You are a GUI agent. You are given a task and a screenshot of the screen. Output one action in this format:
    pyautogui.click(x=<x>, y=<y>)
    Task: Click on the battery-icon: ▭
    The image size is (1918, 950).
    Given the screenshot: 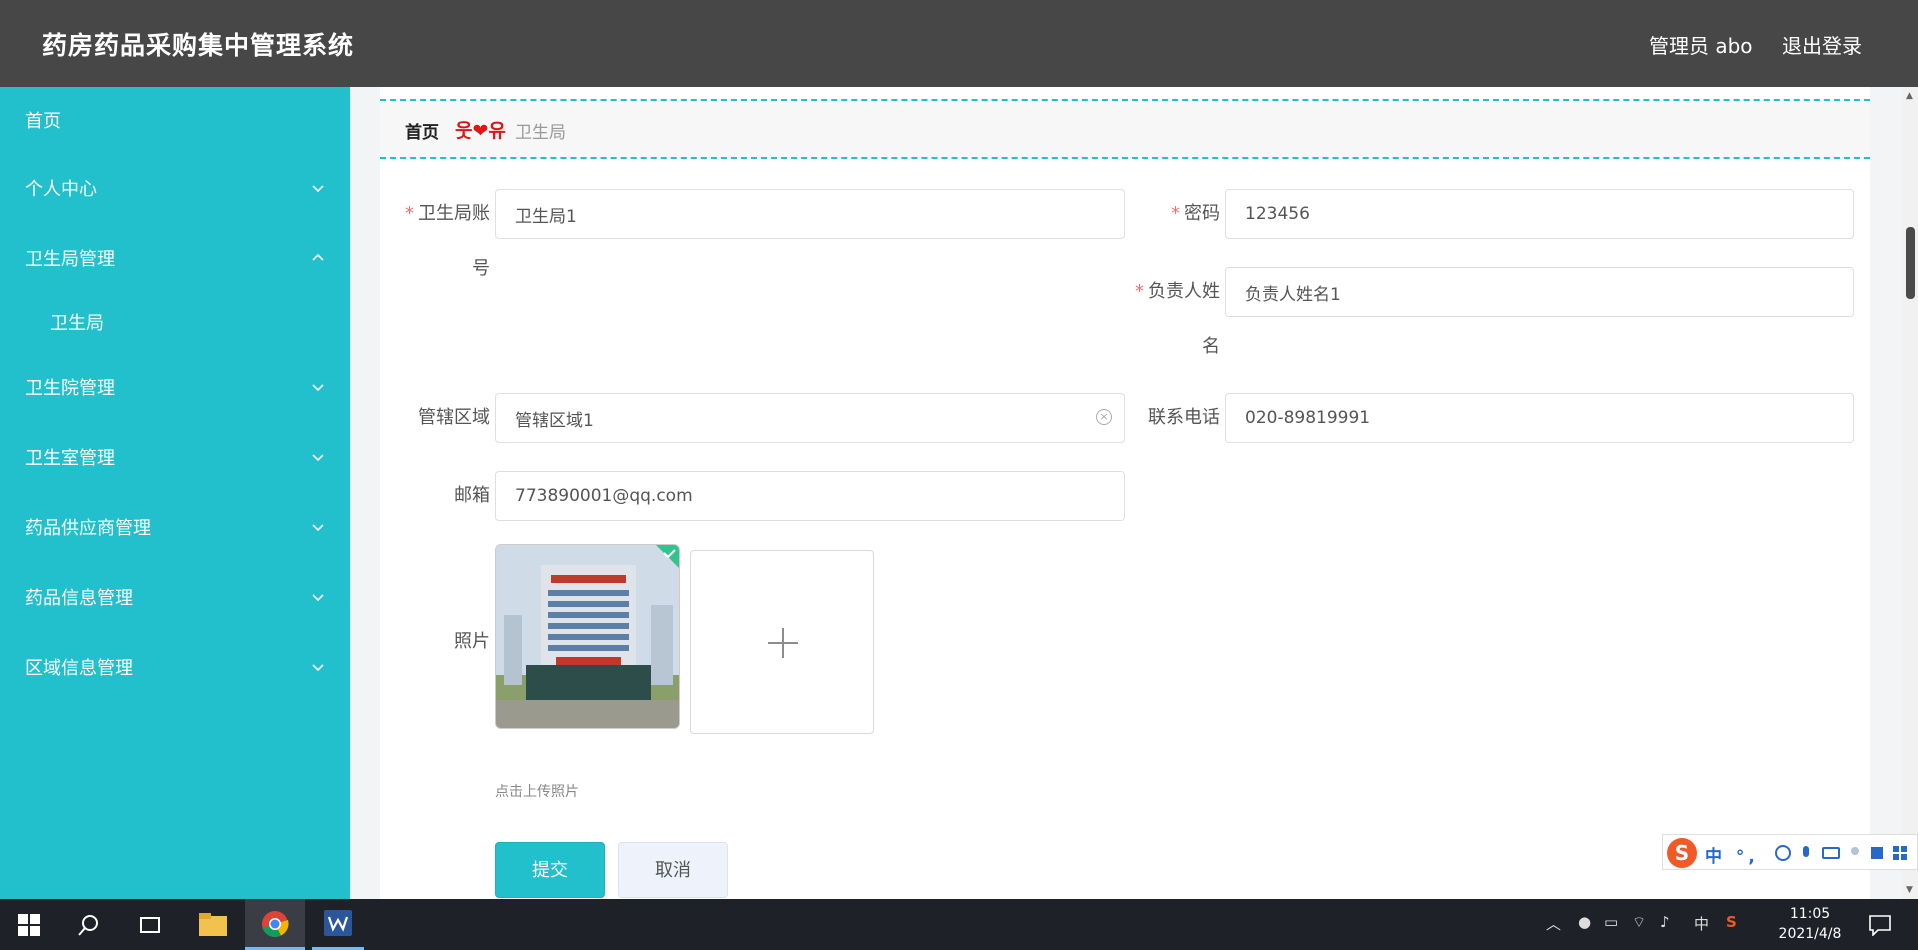 What is the action you would take?
    pyautogui.click(x=1611, y=922)
    